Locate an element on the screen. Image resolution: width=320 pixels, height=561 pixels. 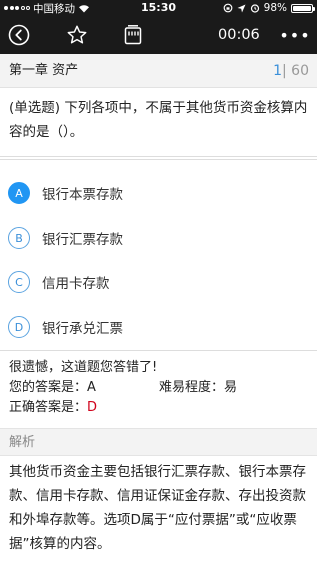
back-icon is located at coordinates (19, 35).